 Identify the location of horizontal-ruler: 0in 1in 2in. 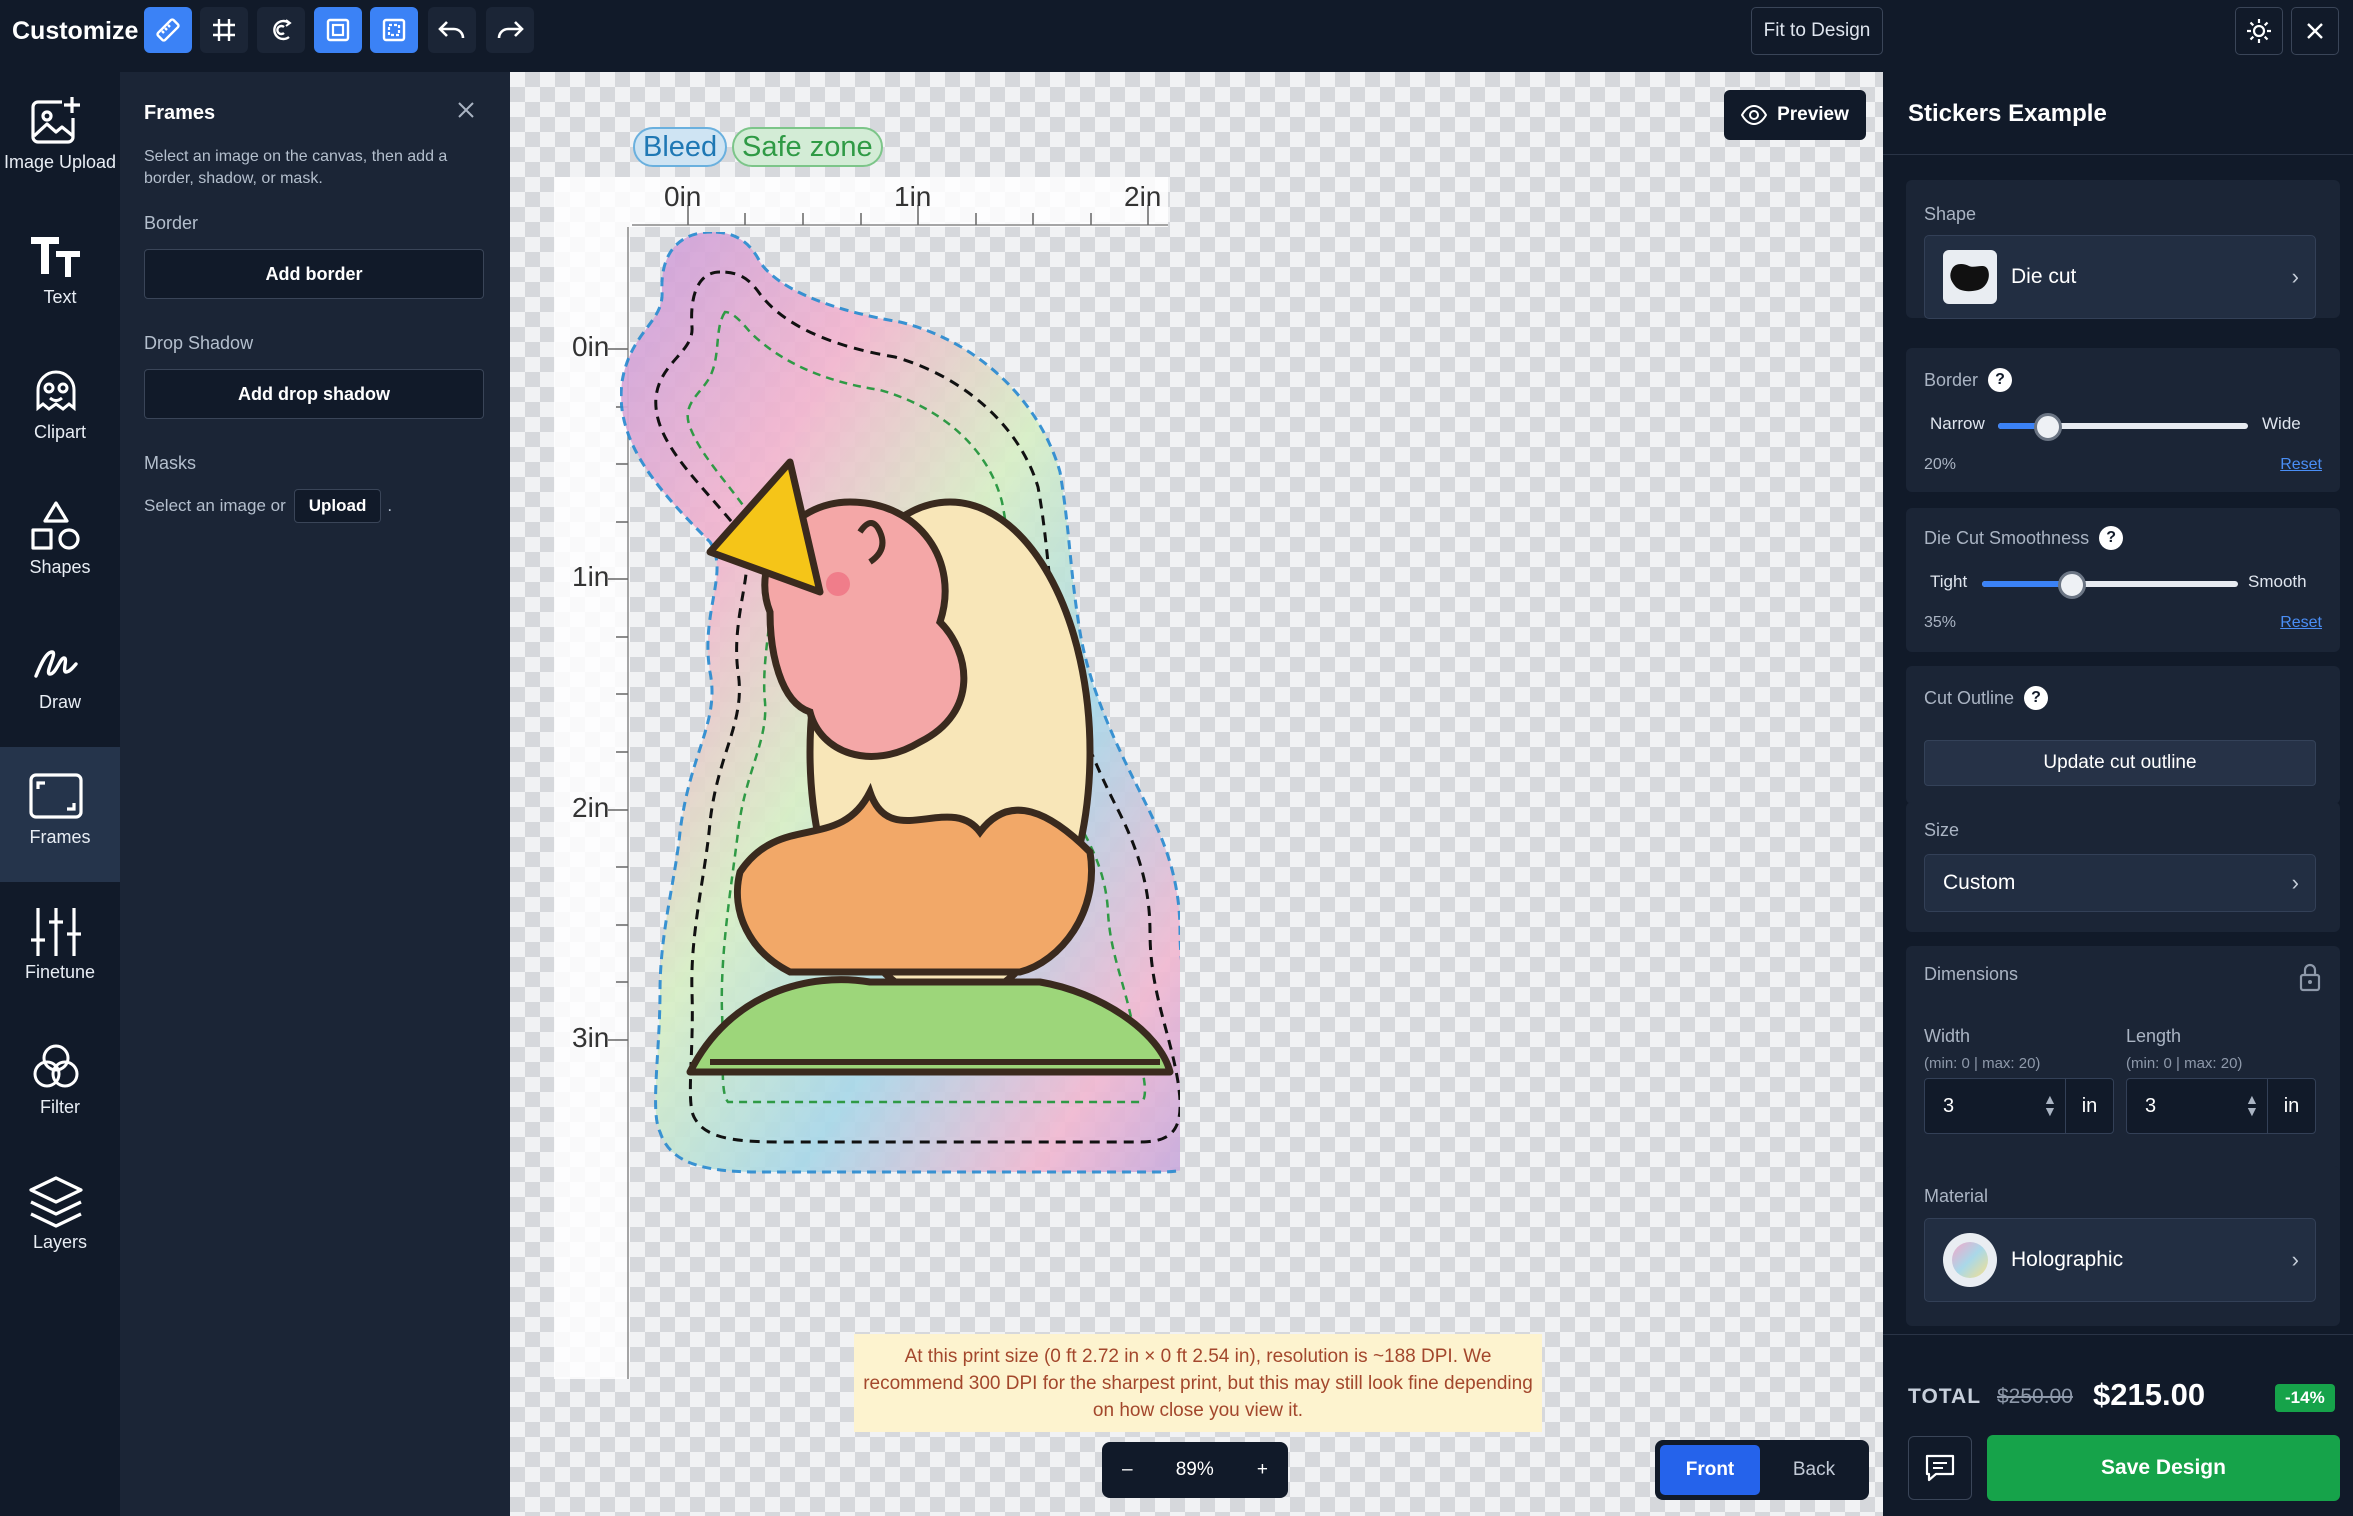
(861, 202).